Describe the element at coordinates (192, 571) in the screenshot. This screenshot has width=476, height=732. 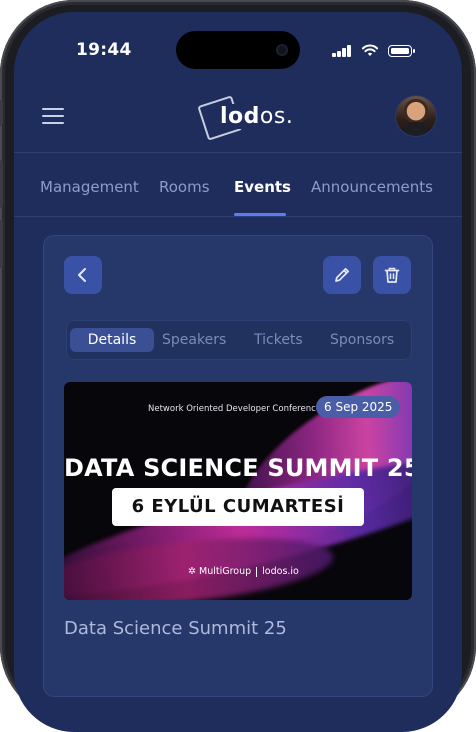
I see `multigroup-logo-icon: ✲` at that location.